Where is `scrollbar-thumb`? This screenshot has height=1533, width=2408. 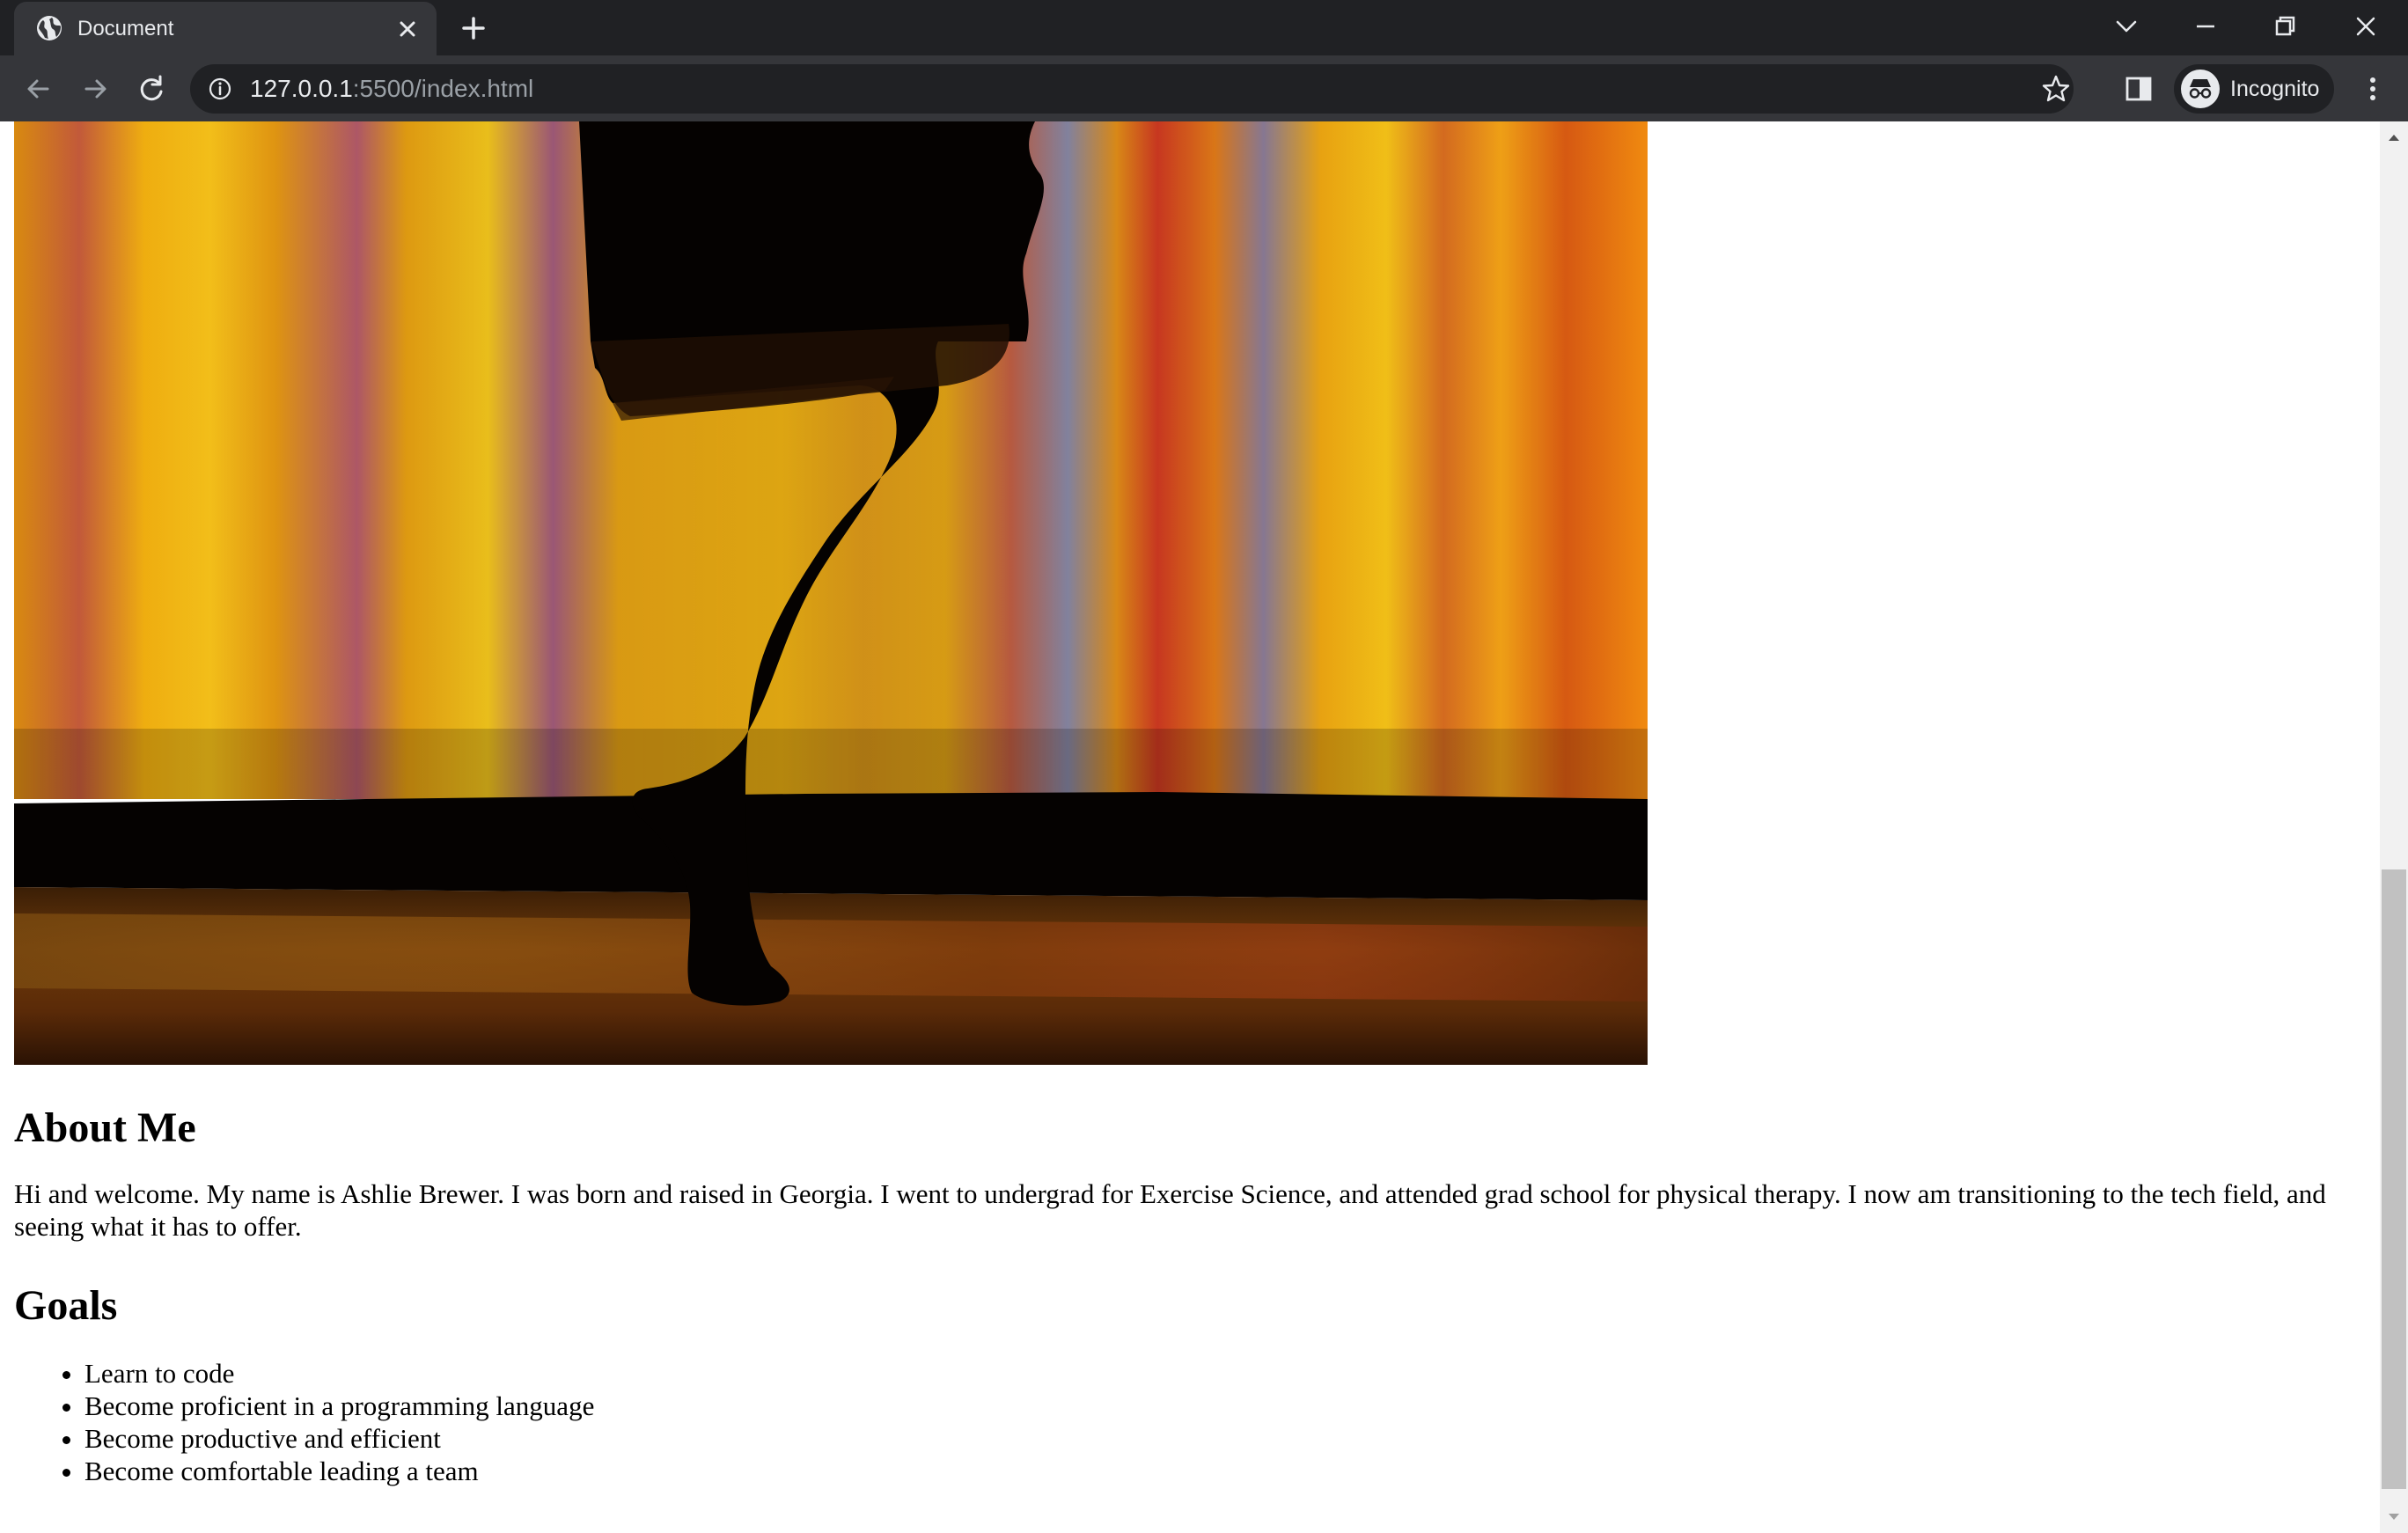
scrollbar-thumb is located at coordinates (2394, 1179).